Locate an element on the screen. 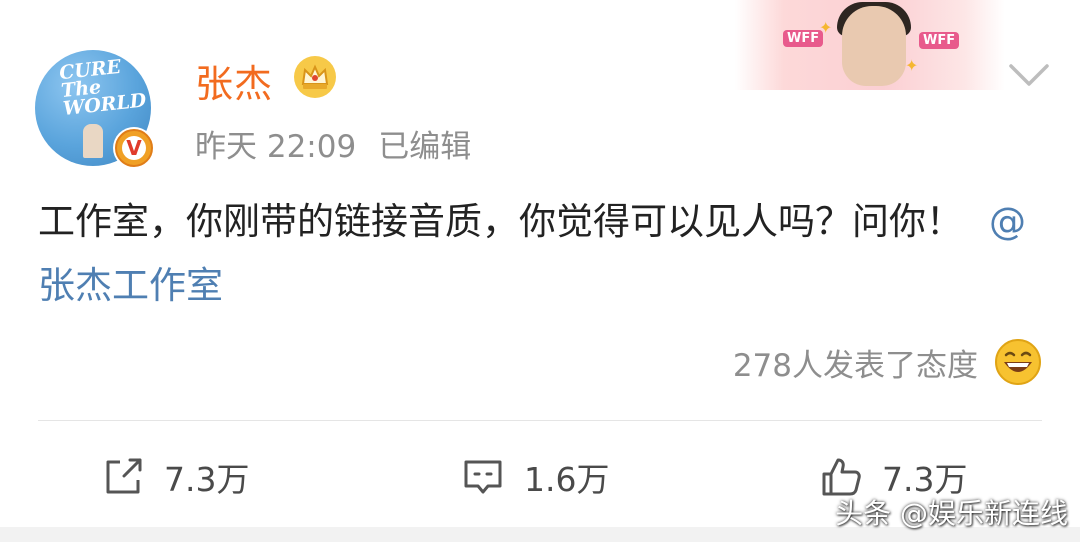  avatar-text: CURE The WORLD is located at coordinates (103, 88).